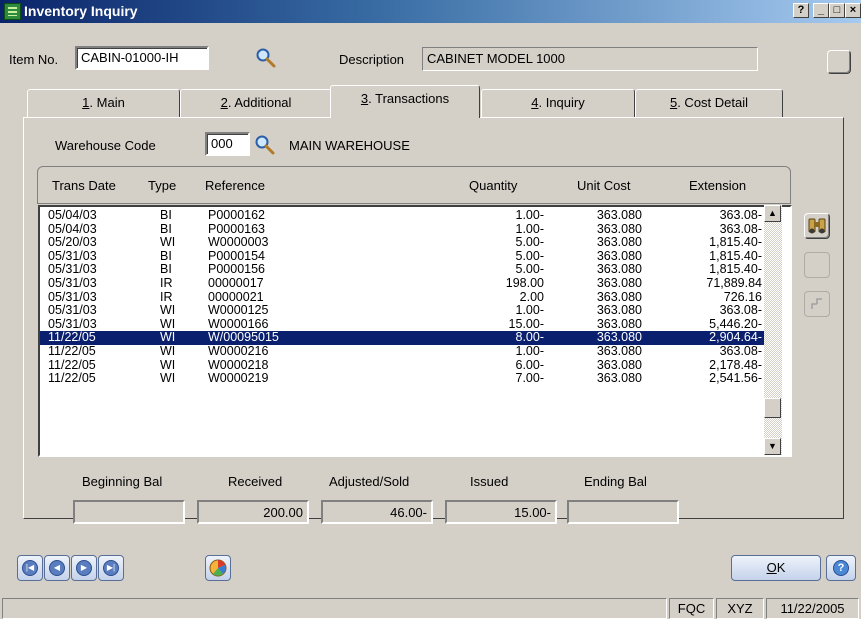 This screenshot has width=861, height=619. What do you see at coordinates (237, 215) in the screenshot?
I see `cell-reference: P0000162` at bounding box center [237, 215].